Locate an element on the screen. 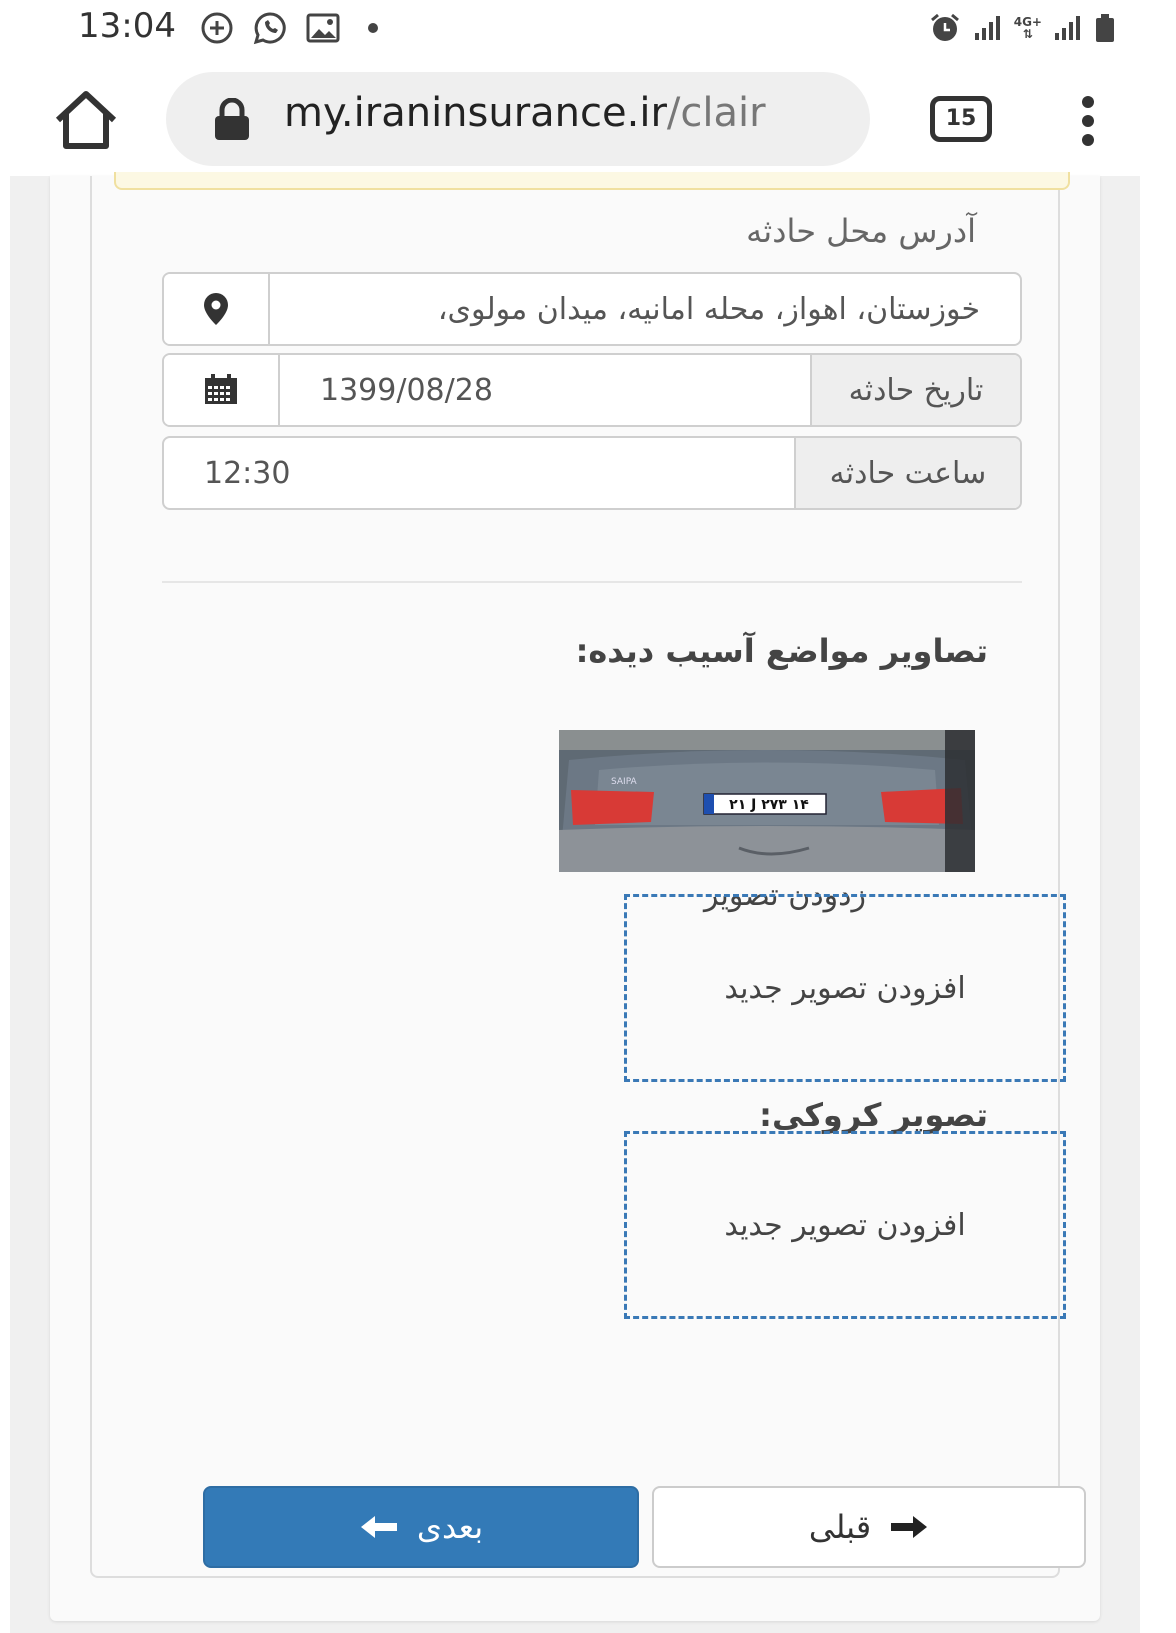 The height and width of the screenshot is (1633, 1176). browser-toolbar: my.iraninsurance.ir/clair 15 is located at coordinates (588, 118).